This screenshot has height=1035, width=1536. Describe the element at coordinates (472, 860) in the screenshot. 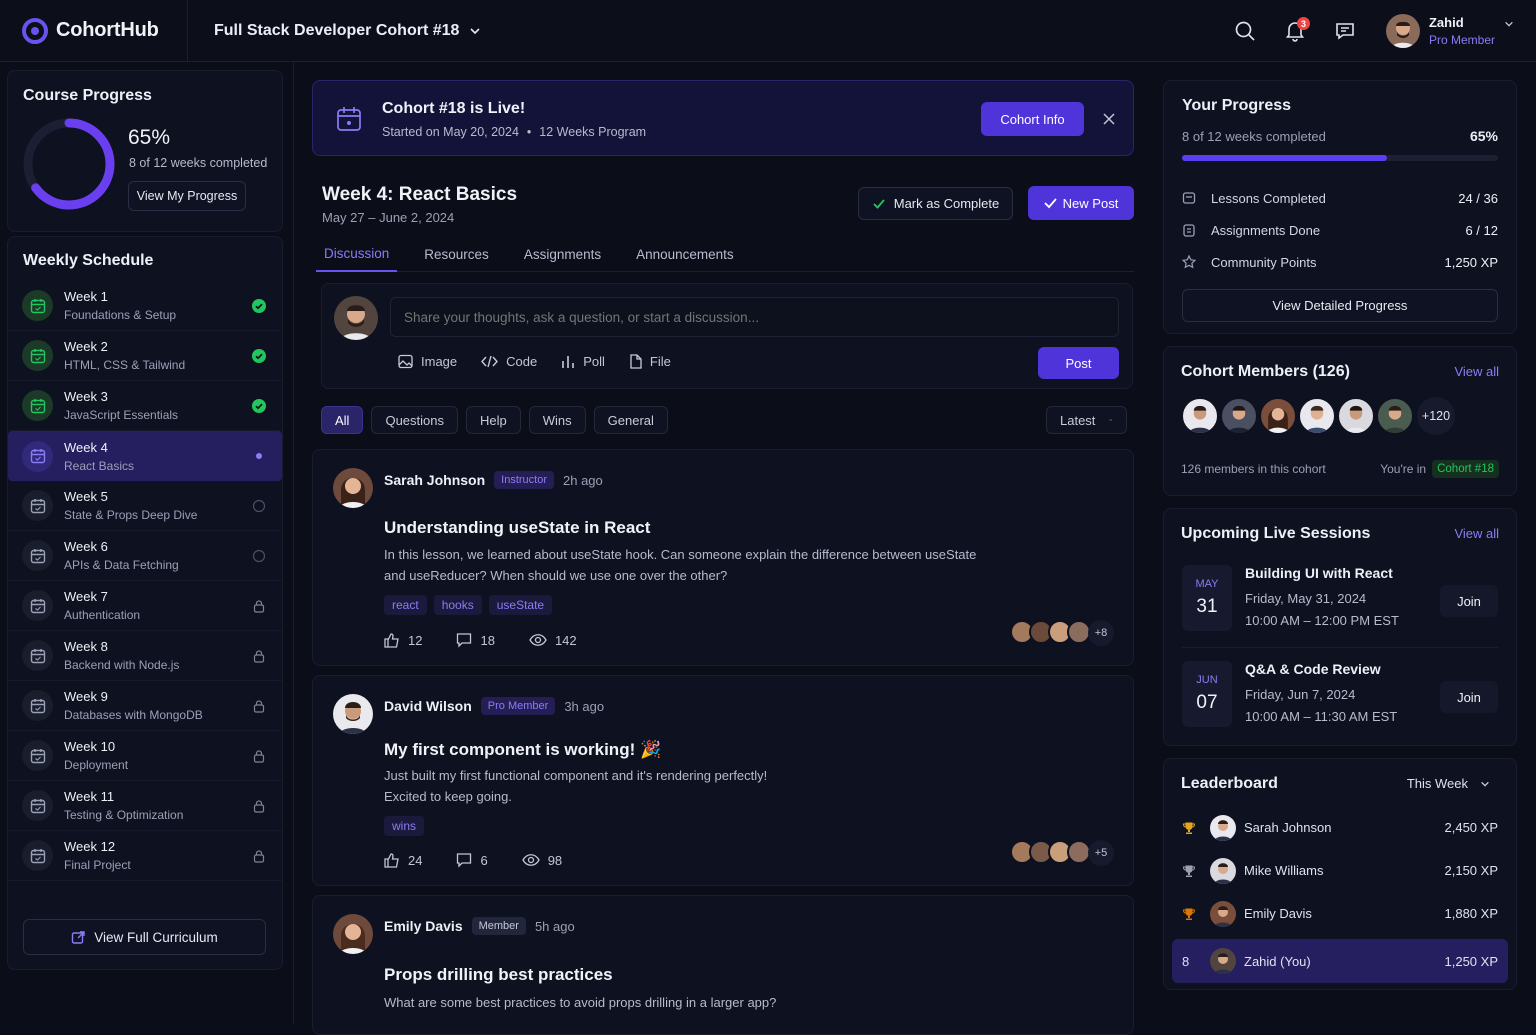

I see `comment-button: 6` at that location.